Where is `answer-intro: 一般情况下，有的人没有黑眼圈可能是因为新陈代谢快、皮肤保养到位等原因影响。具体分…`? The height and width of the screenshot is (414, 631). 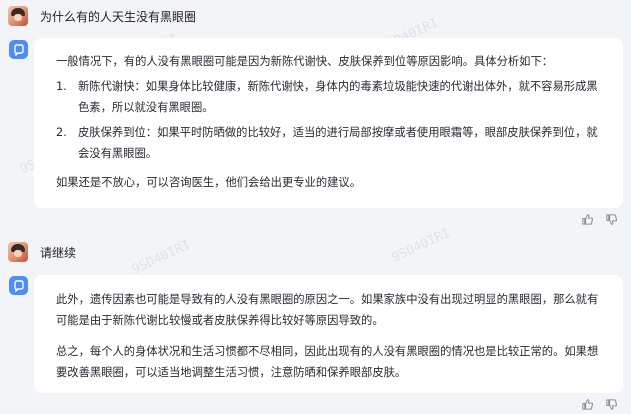 answer-intro: 一般情况下，有的人没有黑眼圈可能是因为新陈代谢快、皮肤保养到位等原因影响。具体分… is located at coordinates (305, 61).